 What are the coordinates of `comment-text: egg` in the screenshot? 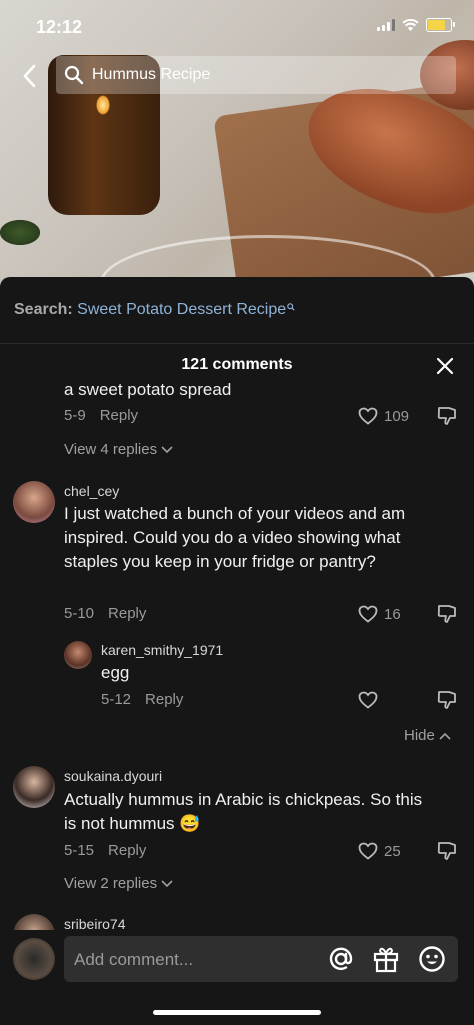 It's located at (115, 672).